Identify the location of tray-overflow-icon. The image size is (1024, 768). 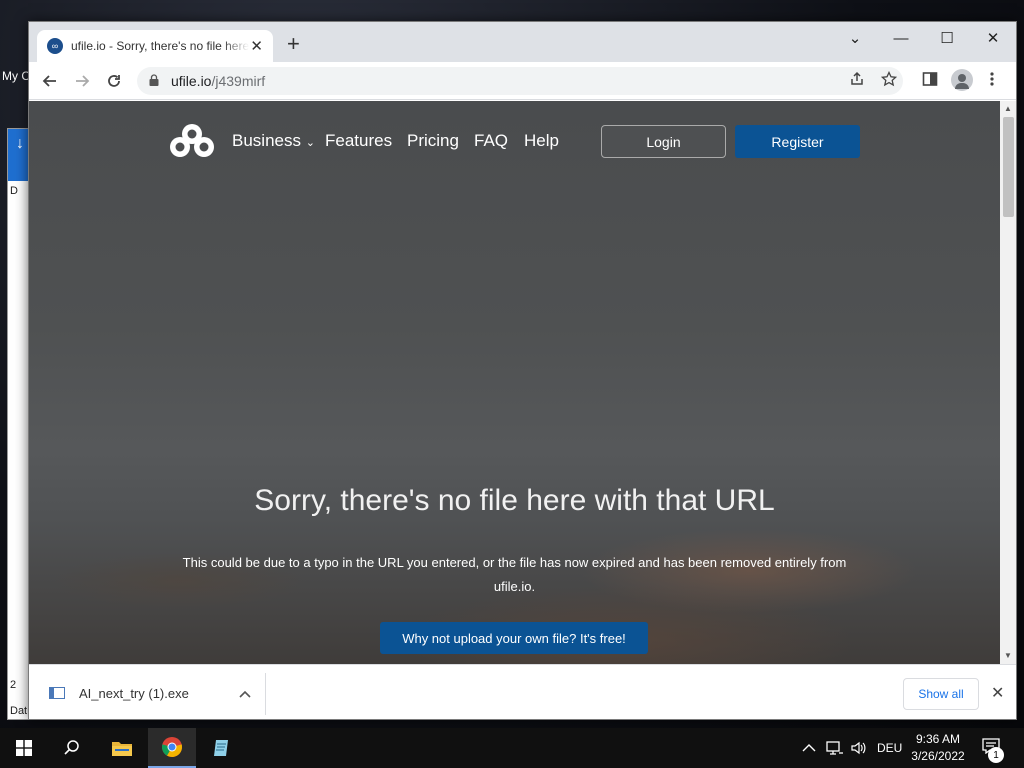
(809, 748).